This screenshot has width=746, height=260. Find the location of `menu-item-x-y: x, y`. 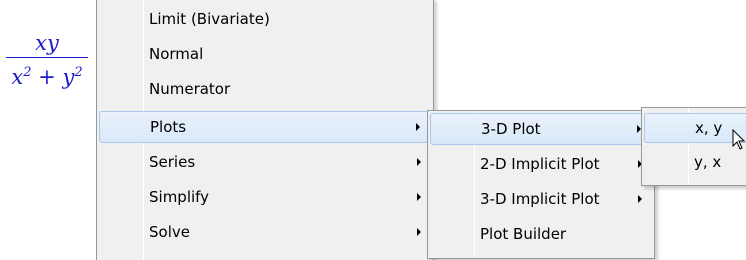

menu-item-x-y: x, y is located at coordinates (695, 128).